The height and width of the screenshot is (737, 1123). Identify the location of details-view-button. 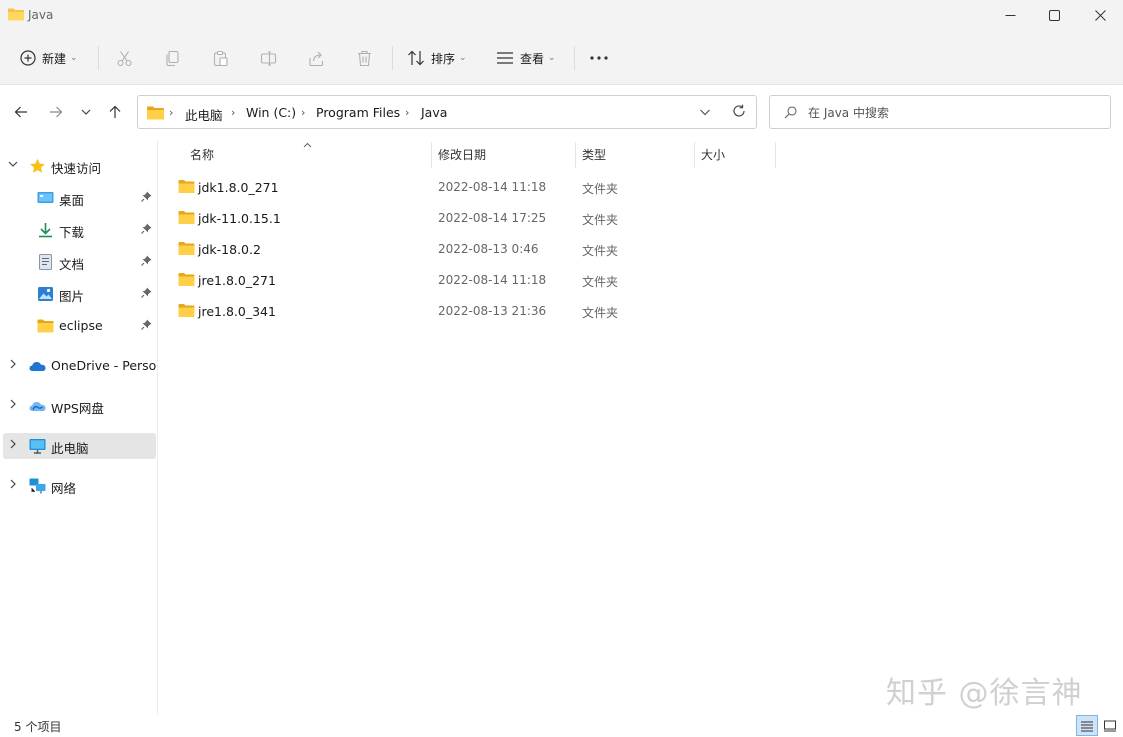
(1087, 725).